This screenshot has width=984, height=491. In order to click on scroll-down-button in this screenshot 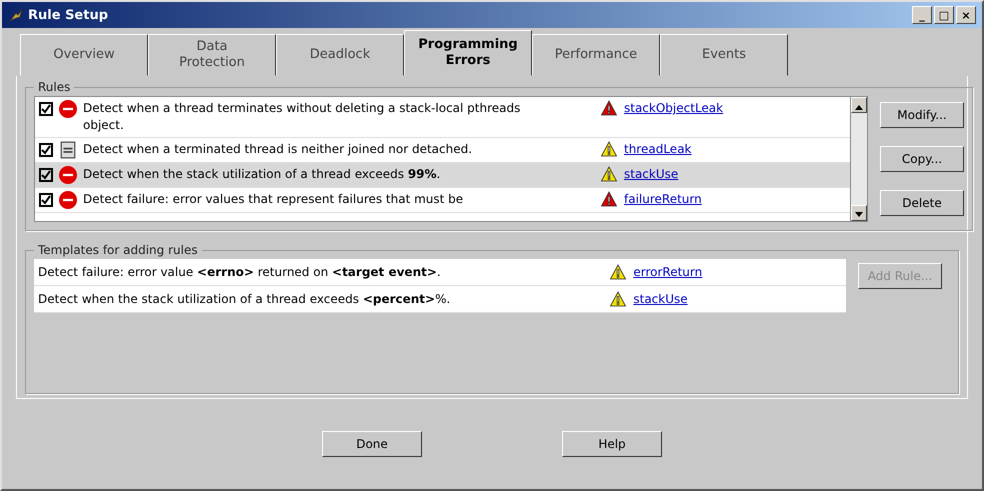, I will do `click(859, 213)`.